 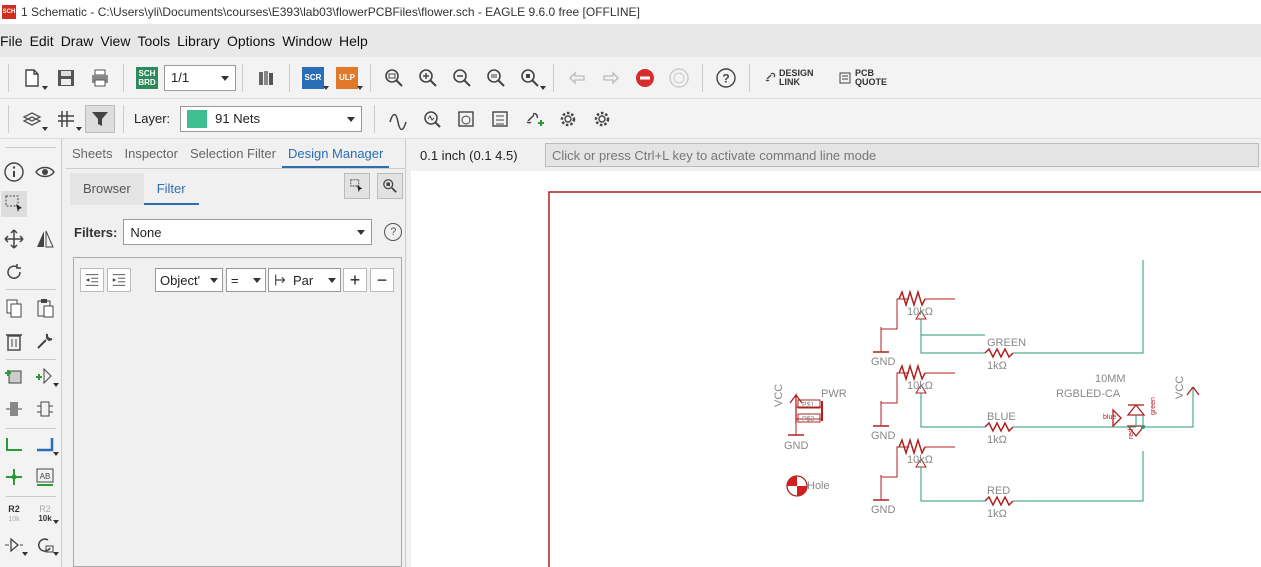 What do you see at coordinates (14, 308) in the screenshot?
I see `copy-button` at bounding box center [14, 308].